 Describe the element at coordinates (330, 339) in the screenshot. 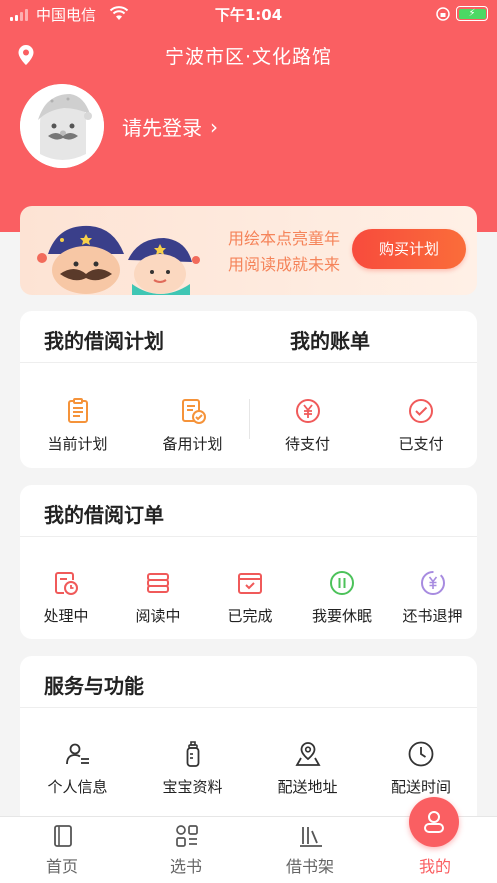

I see `my-bill-title: 我的账单` at that location.